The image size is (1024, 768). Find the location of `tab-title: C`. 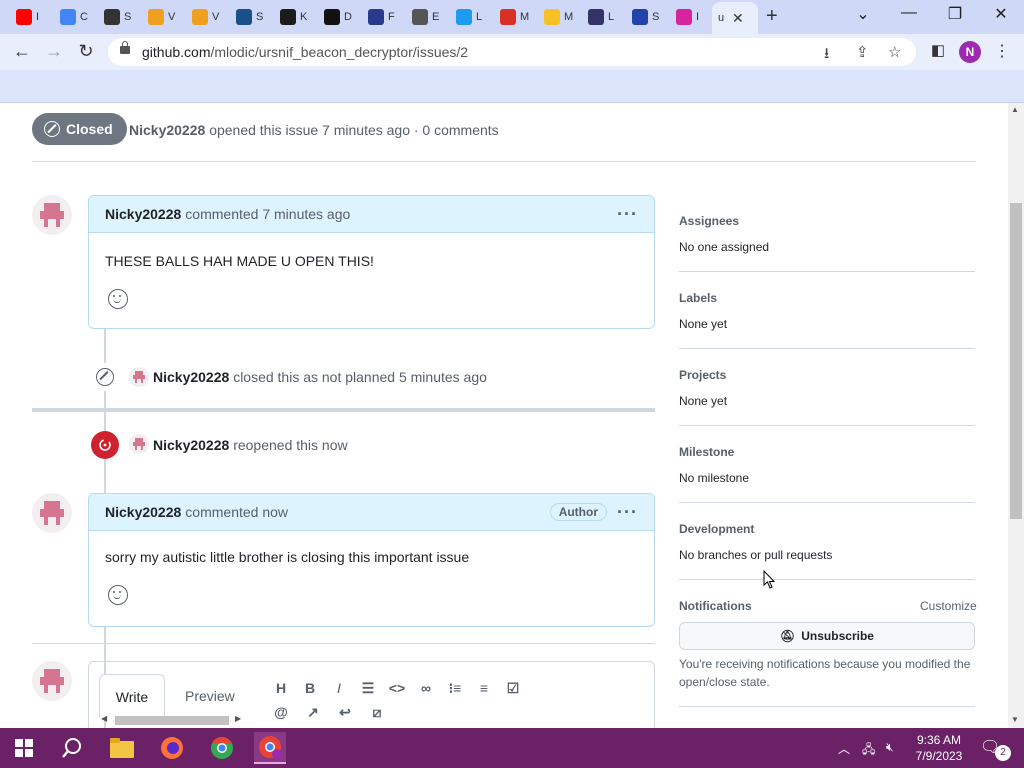

tab-title: C is located at coordinates (84, 17).